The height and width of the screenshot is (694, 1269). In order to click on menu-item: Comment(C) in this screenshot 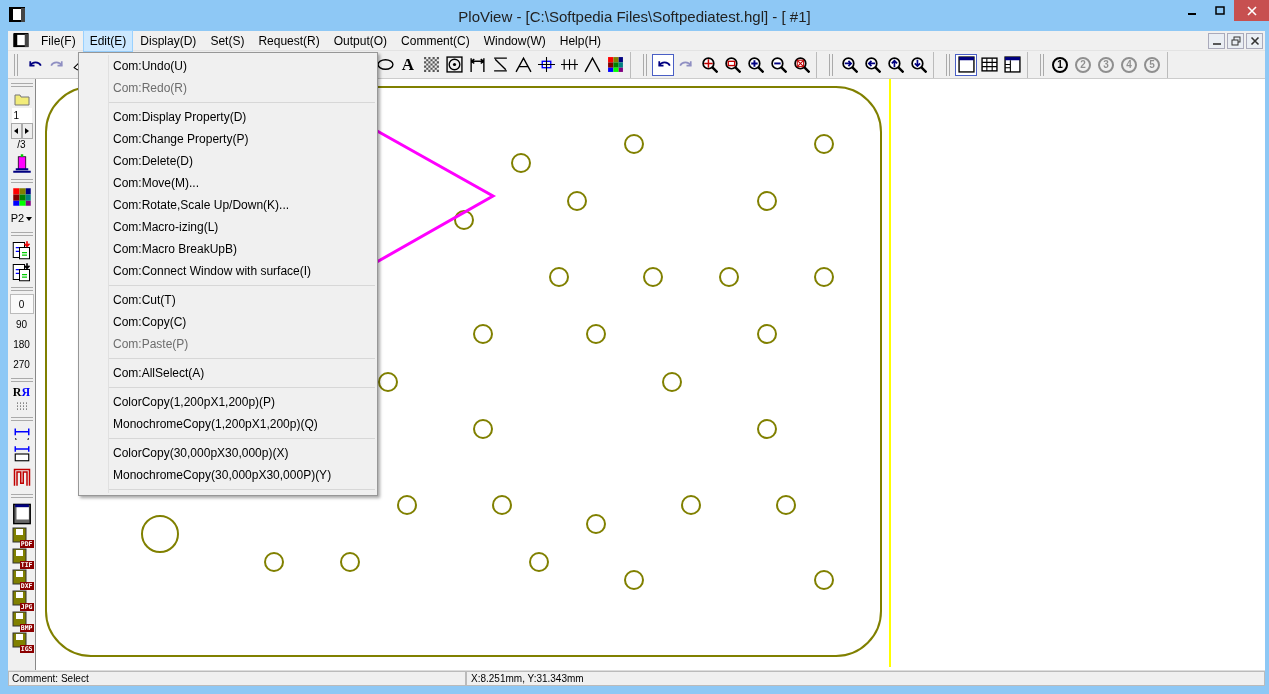, I will do `click(435, 40)`.